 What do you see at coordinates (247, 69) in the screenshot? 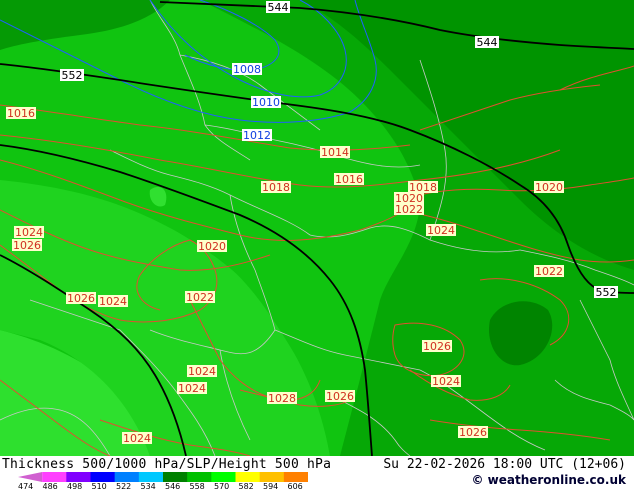
I see `slp-label: 1008` at bounding box center [247, 69].